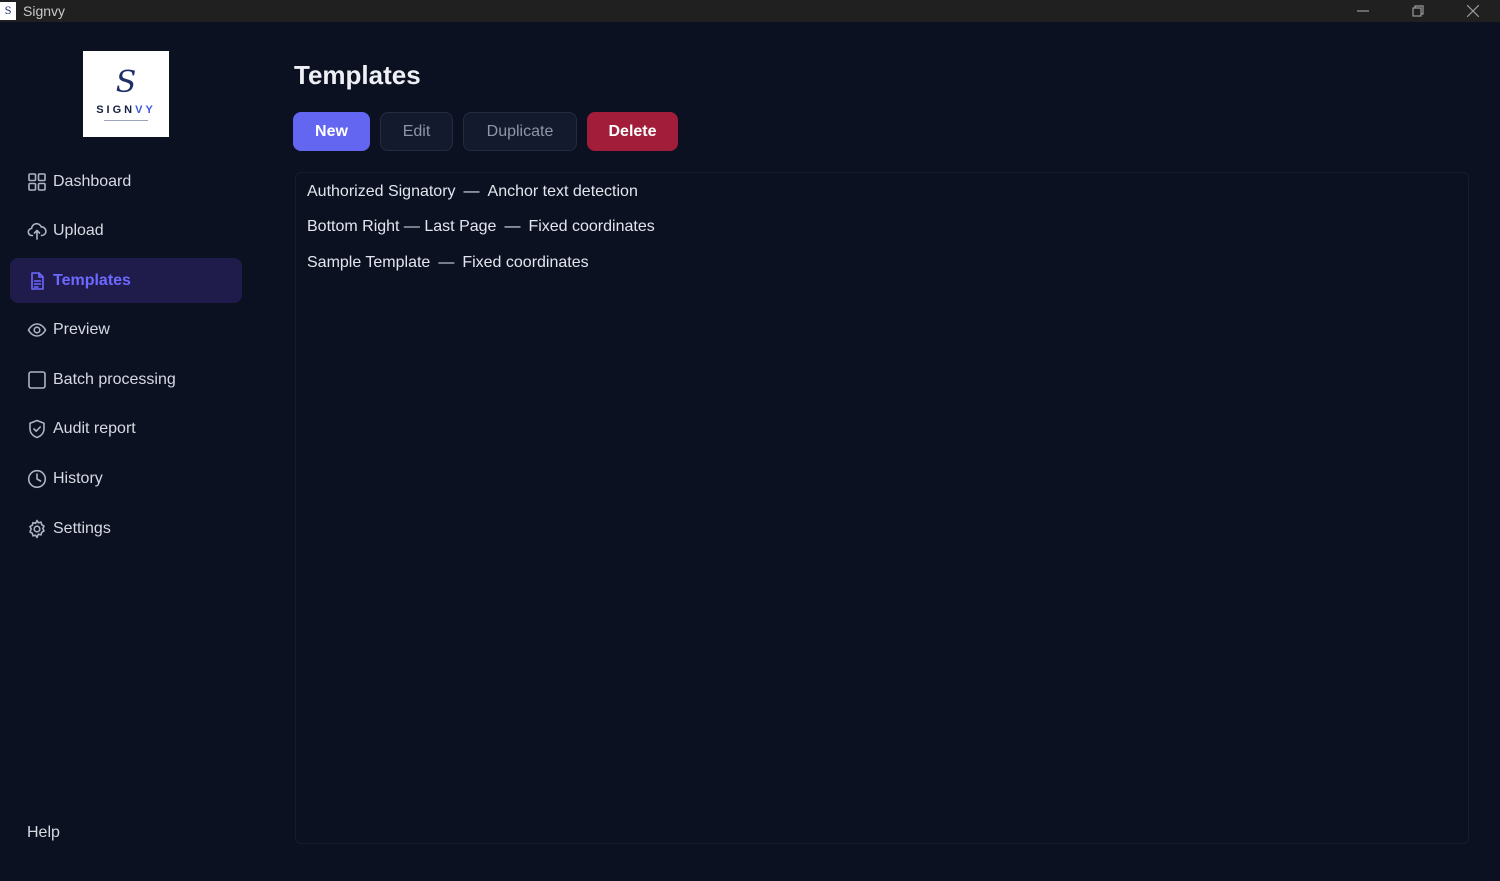 The image size is (1500, 881). What do you see at coordinates (37, 281) in the screenshot?
I see `document-icon` at bounding box center [37, 281].